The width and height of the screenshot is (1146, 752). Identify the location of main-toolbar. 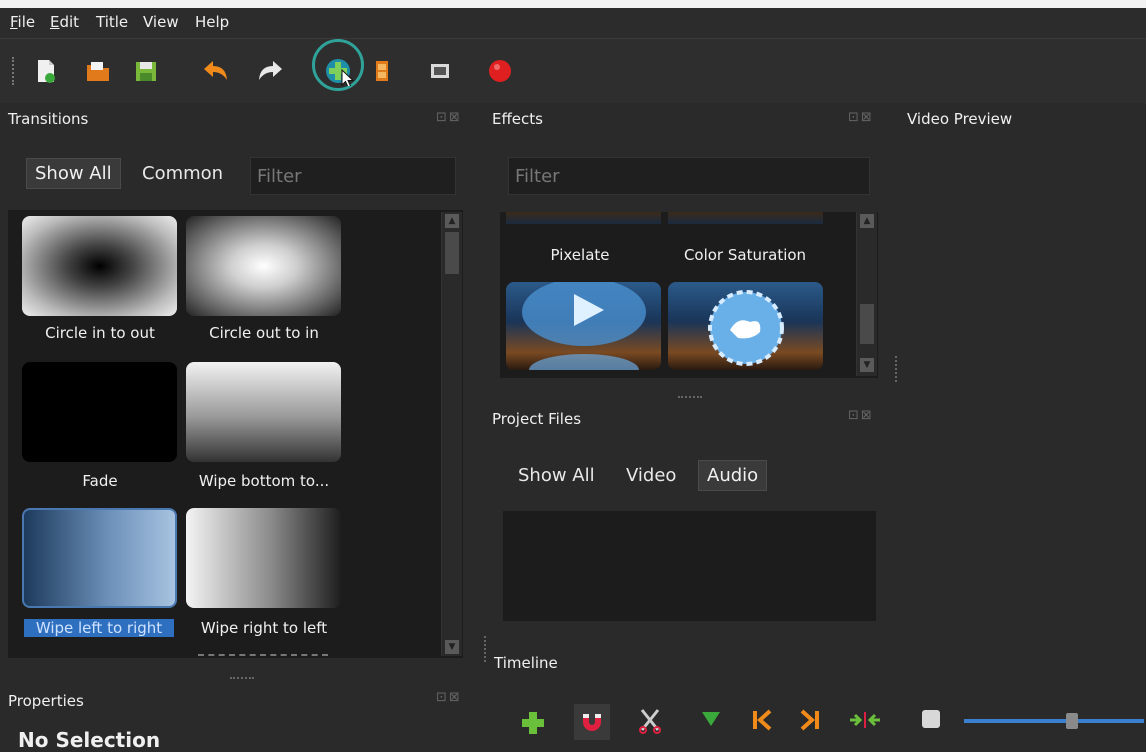
(573, 70).